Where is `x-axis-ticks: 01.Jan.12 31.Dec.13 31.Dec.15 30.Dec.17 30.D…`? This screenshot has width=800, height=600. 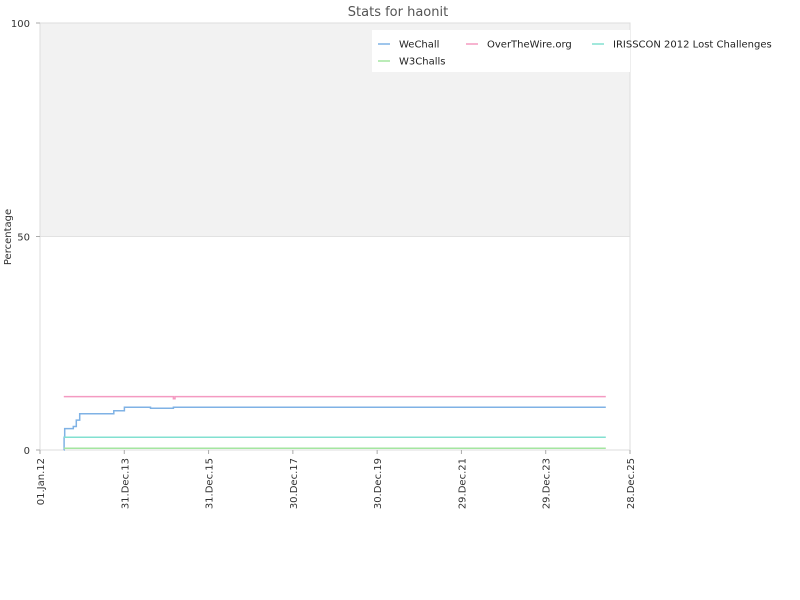
x-axis-ticks: 01.Jan.12 31.Dec.13 31.Dec.15 30.Dec.17 30.D… is located at coordinates (336, 479).